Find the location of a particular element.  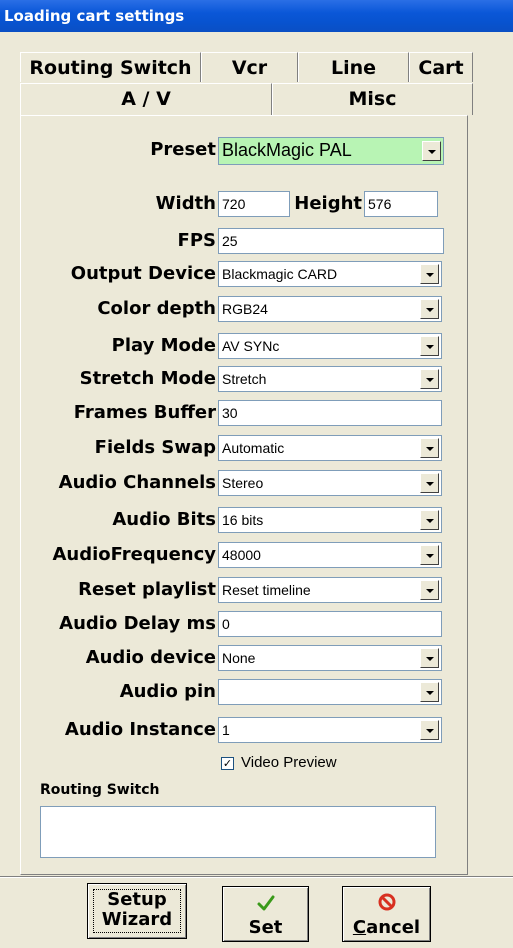

audio-channels-value: Stereo is located at coordinates (243, 483).